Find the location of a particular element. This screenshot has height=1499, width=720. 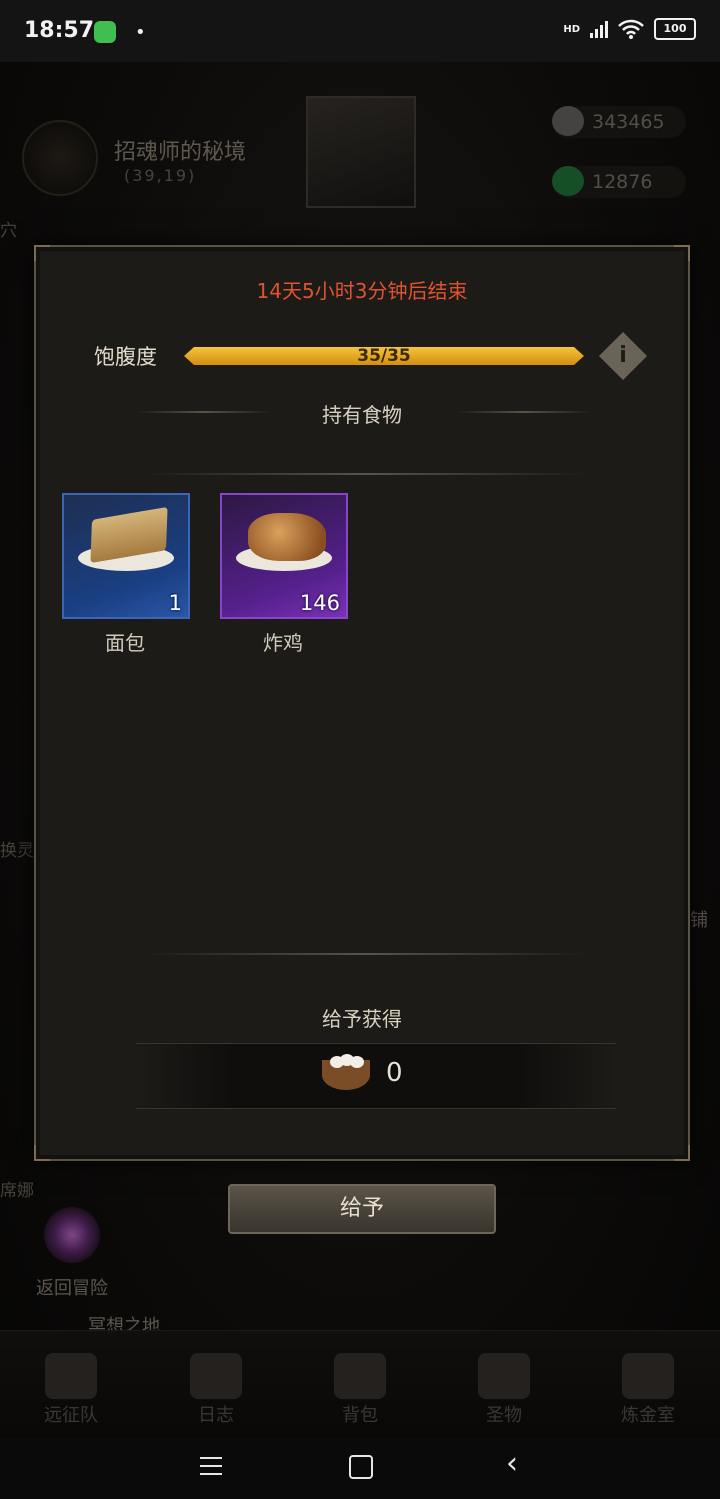

item-slot: 146 is located at coordinates (284, 556).